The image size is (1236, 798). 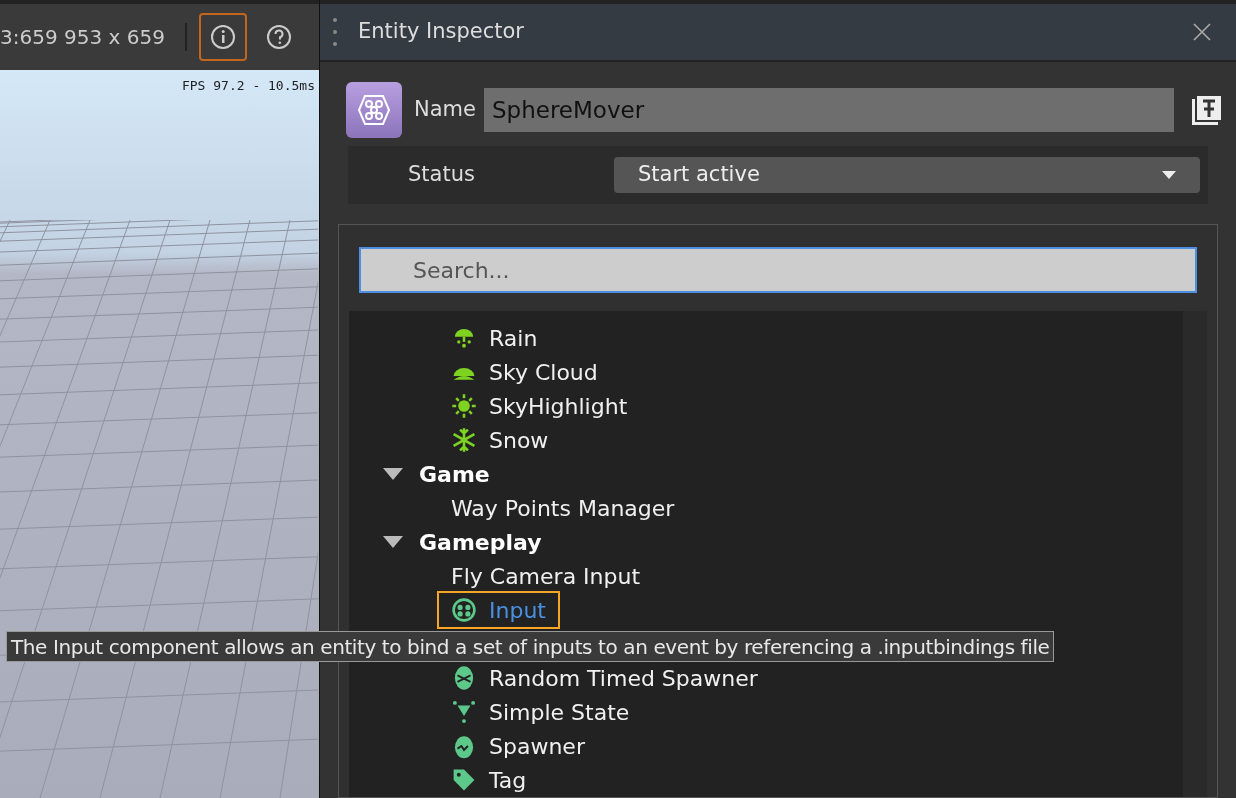 What do you see at coordinates (1202, 32) in the screenshot?
I see `close-icon` at bounding box center [1202, 32].